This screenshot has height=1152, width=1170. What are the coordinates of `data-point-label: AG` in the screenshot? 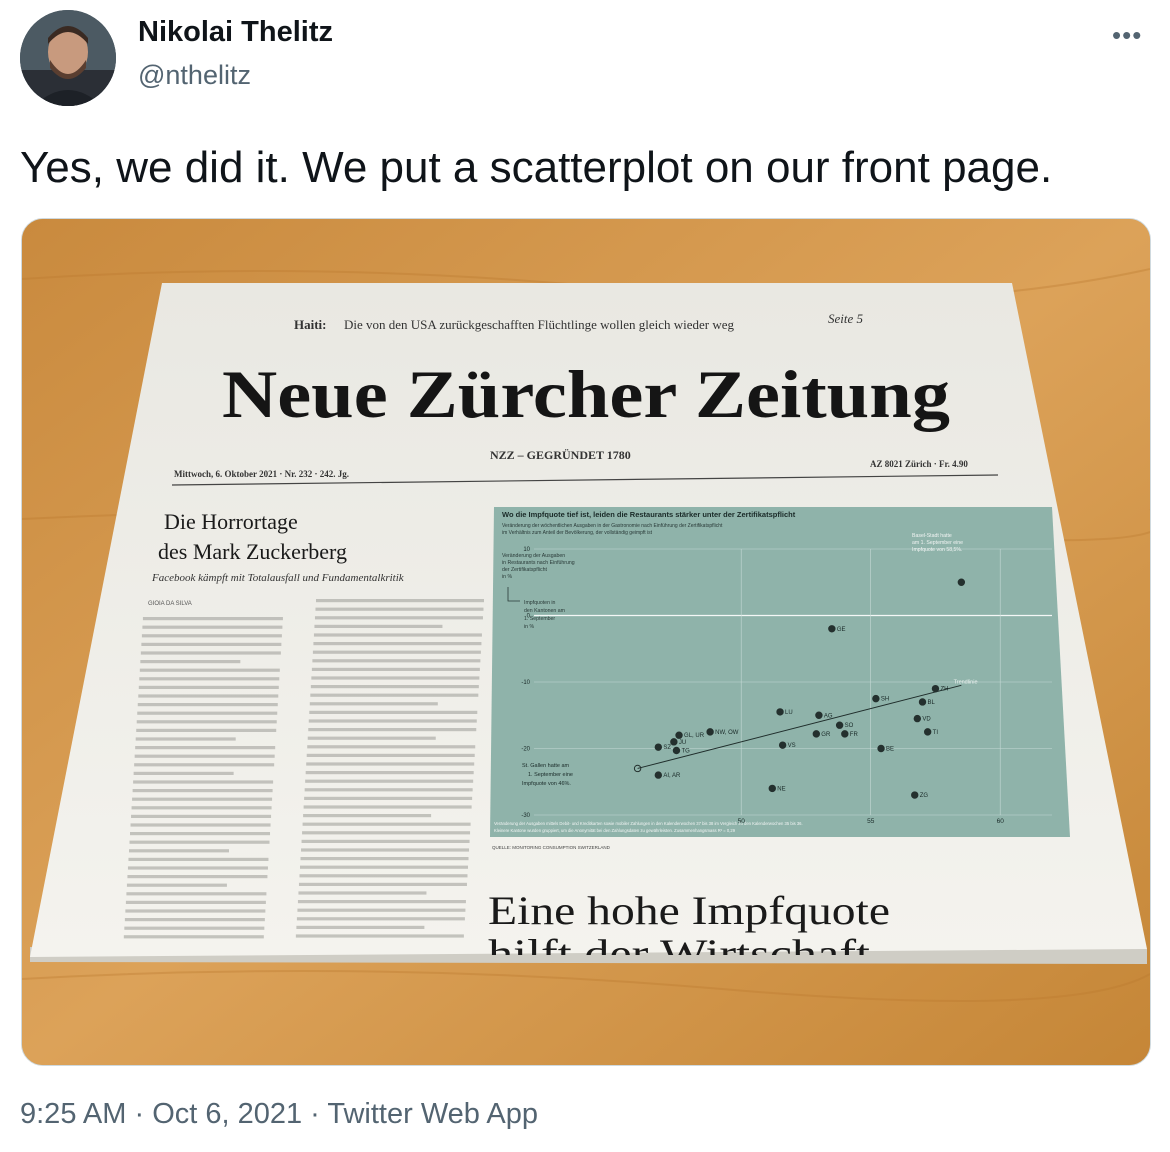 It's located at (828, 716).